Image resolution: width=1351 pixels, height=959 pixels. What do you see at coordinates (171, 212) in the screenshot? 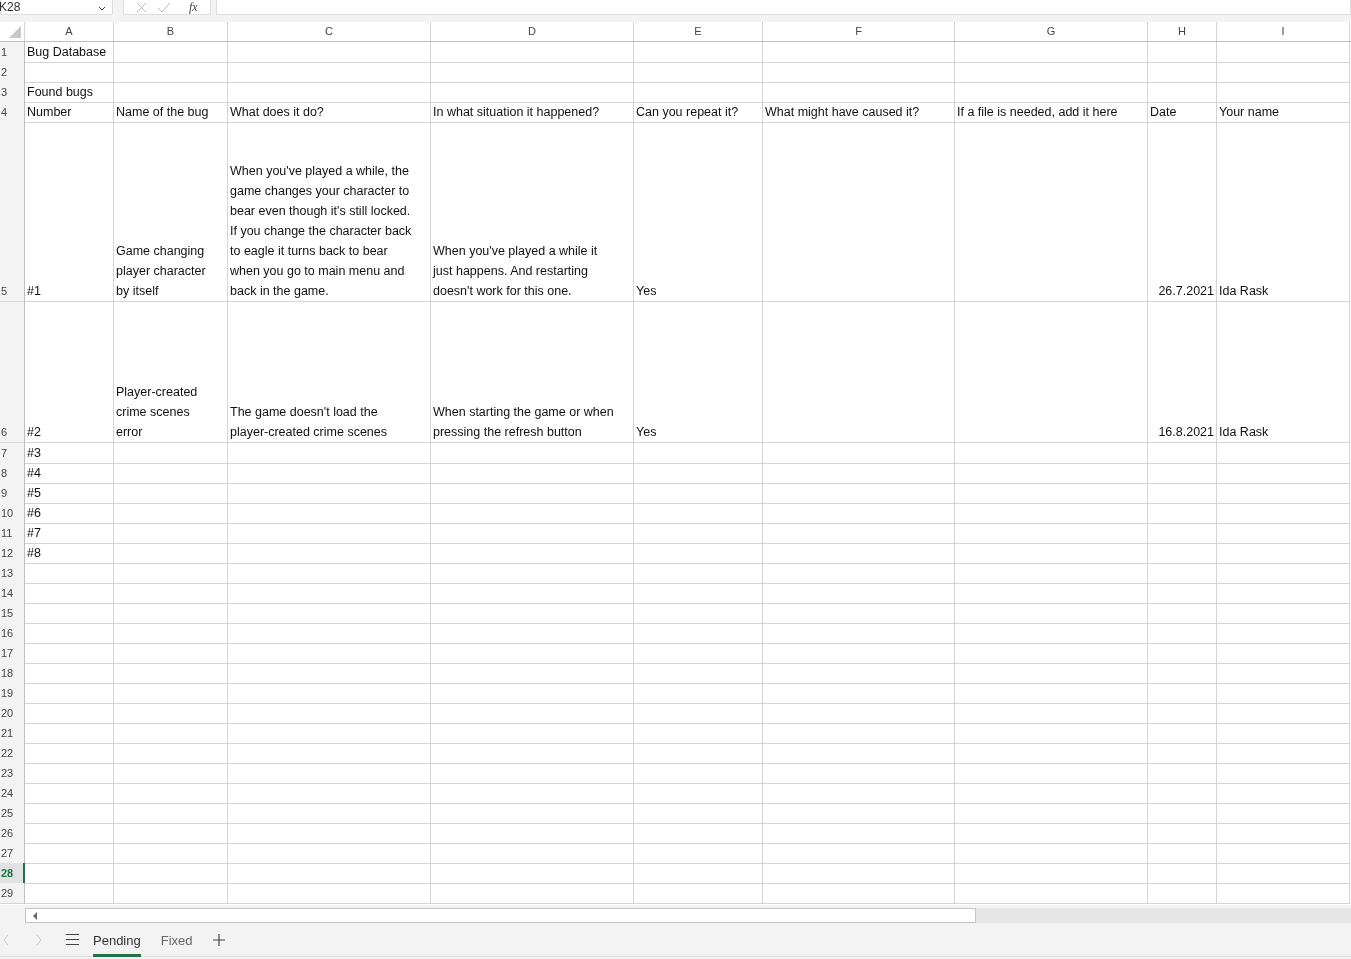
I see `table-cell: Game changing player character by itself` at bounding box center [171, 212].